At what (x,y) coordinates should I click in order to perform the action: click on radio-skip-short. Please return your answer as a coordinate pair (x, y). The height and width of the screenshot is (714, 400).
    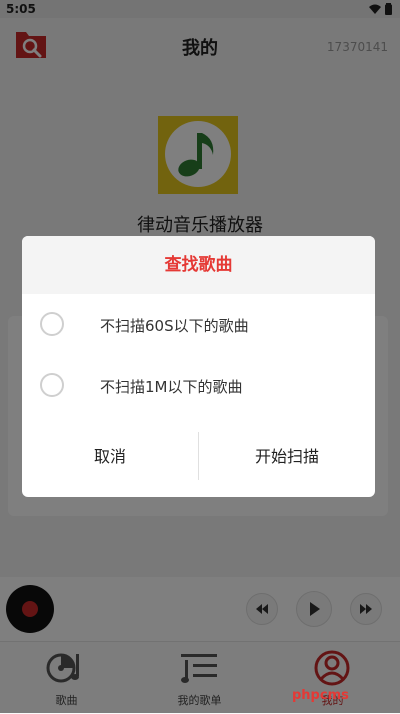
    Looking at the image, I should click on (52, 324).